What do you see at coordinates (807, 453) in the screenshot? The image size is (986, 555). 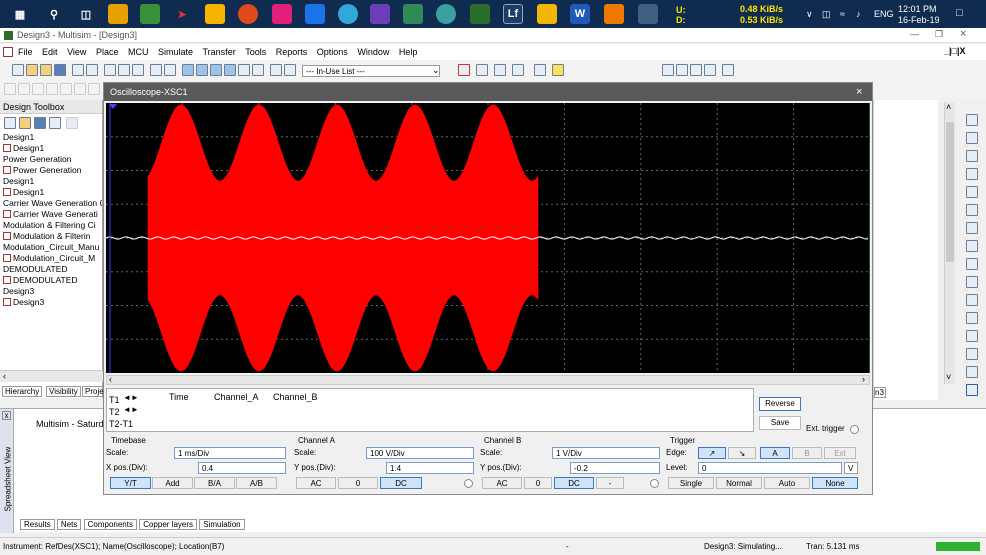 I see `trigger-b-button: B` at bounding box center [807, 453].